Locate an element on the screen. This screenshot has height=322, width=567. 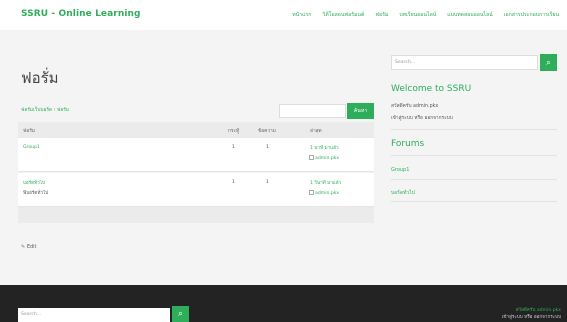
nav-item-documents: เอกสารประกอบการเรียน is located at coordinates (531, 15).